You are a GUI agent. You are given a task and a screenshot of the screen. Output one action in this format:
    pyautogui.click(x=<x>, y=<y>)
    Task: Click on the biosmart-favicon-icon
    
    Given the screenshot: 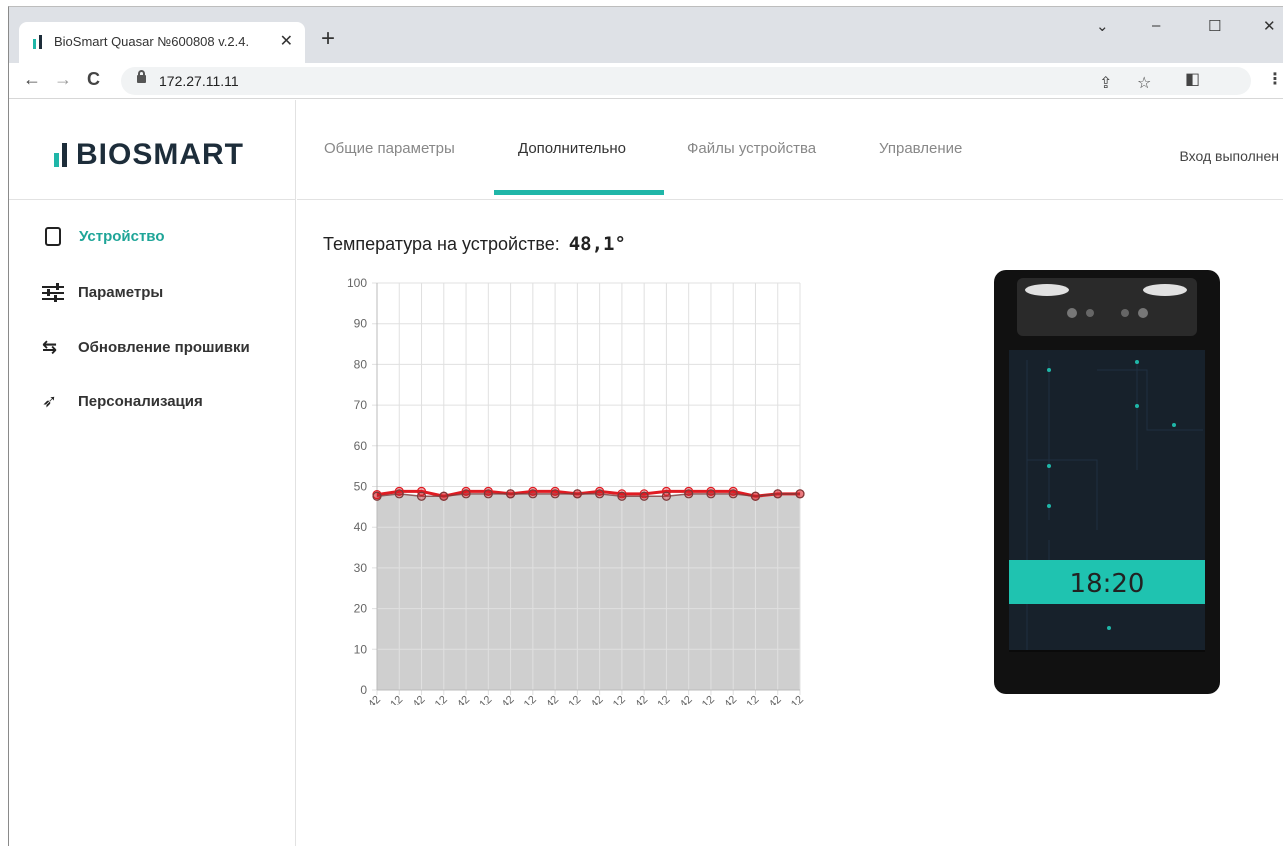 What is the action you would take?
    pyautogui.click(x=39, y=42)
    